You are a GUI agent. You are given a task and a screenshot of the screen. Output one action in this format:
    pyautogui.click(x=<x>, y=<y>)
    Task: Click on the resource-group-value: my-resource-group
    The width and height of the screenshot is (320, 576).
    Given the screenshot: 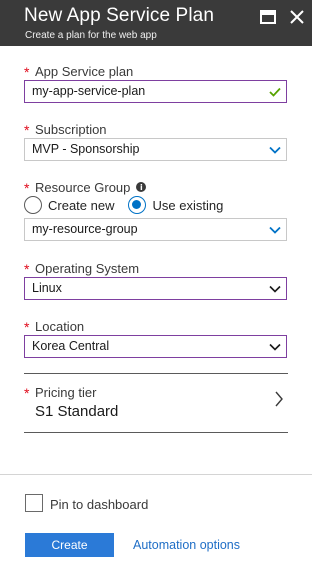 What is the action you would take?
    pyautogui.click(x=85, y=229)
    